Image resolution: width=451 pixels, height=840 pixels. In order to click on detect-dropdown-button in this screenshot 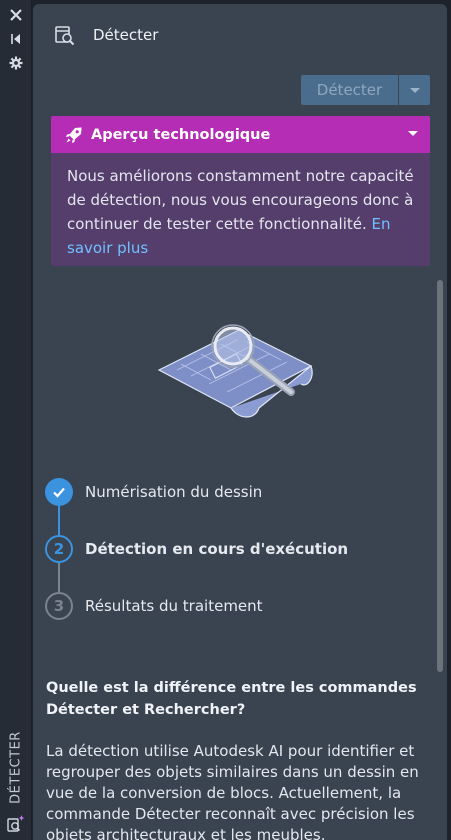, I will do `click(414, 90)`.